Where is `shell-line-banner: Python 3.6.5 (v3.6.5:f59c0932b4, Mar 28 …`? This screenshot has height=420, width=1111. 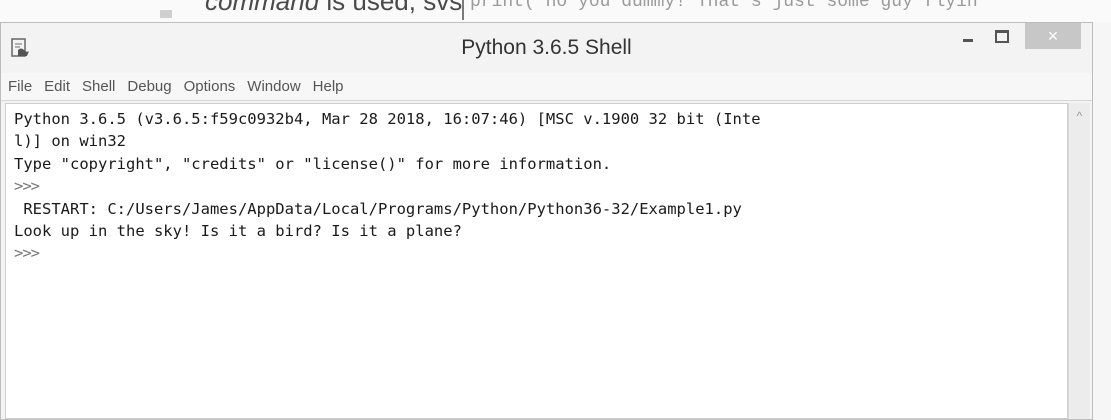 shell-line-banner: Python 3.6.5 (v3.6.5:f59c0932b4, Mar 28 … is located at coordinates (387, 119).